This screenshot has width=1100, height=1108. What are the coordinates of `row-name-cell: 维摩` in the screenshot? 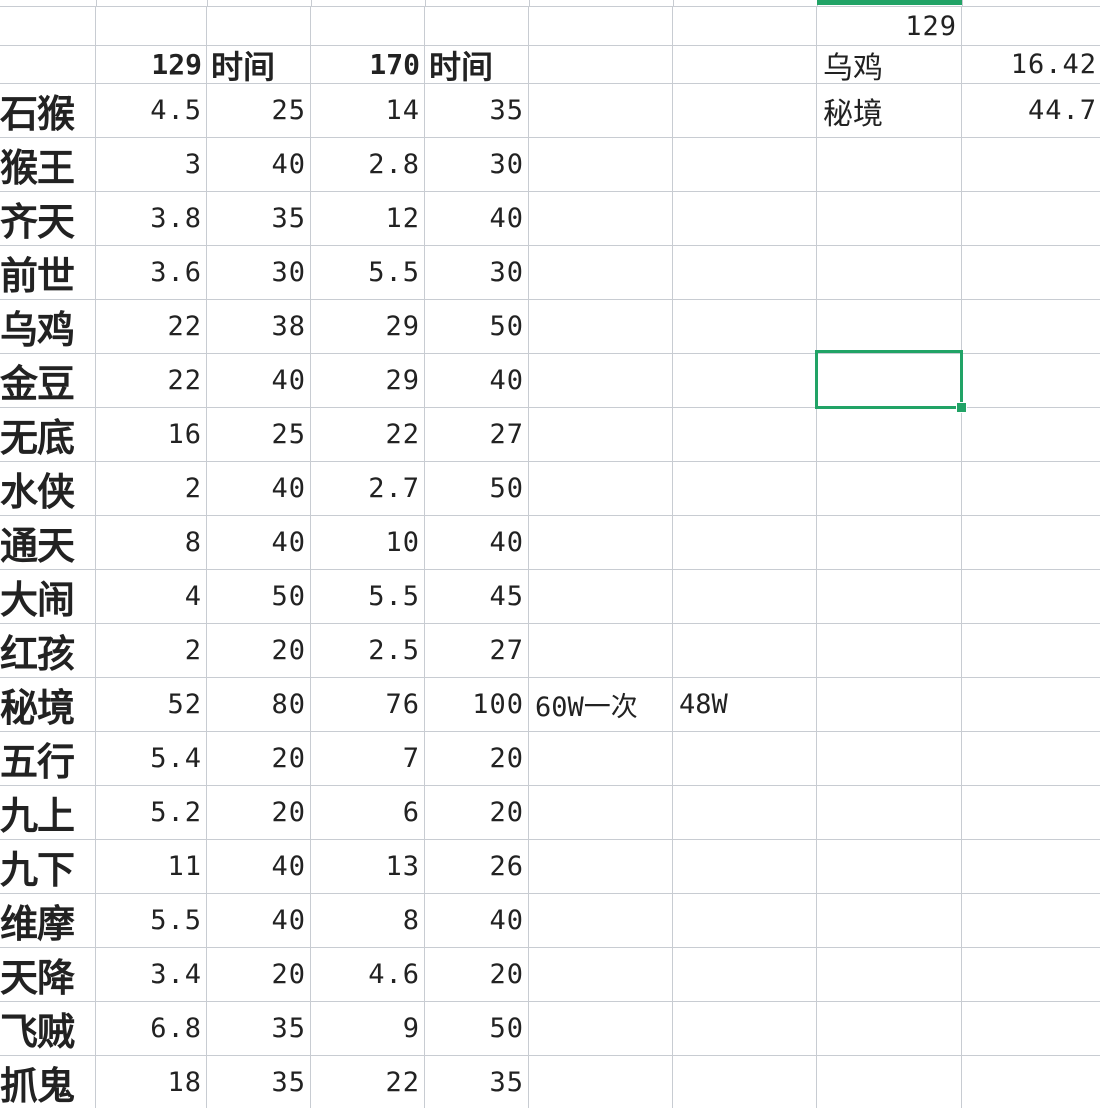 It's located at (48, 921).